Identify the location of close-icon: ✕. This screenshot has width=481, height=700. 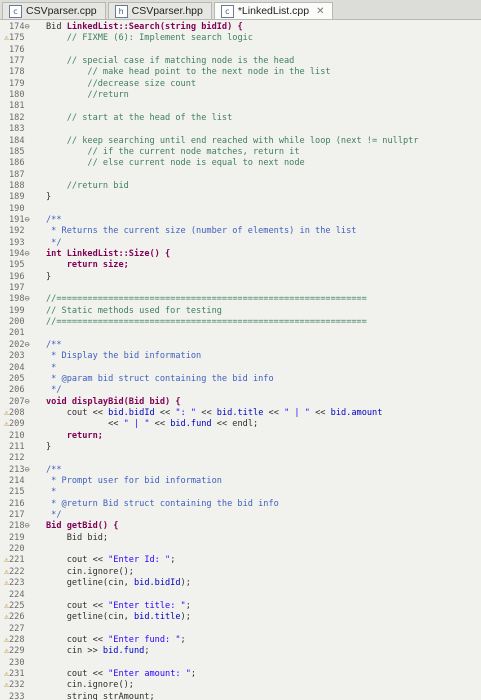
(320, 11).